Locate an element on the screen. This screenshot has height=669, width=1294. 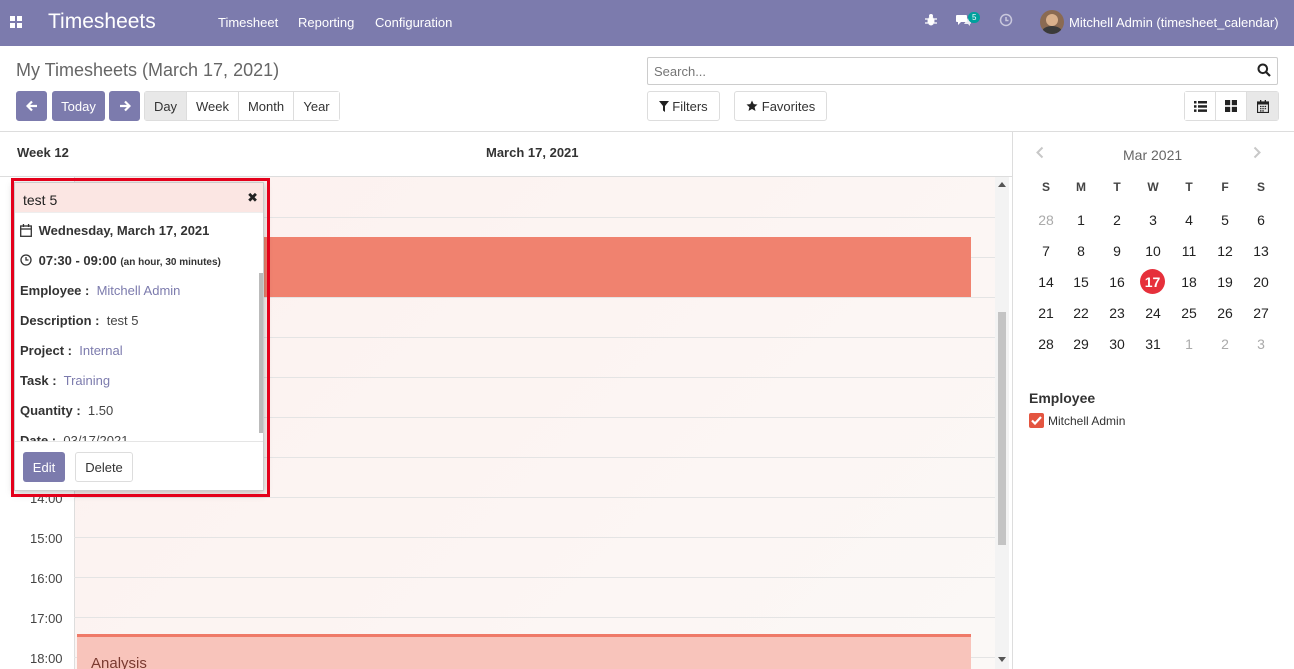
mini-calendar-day: 4 is located at coordinates (1189, 220).